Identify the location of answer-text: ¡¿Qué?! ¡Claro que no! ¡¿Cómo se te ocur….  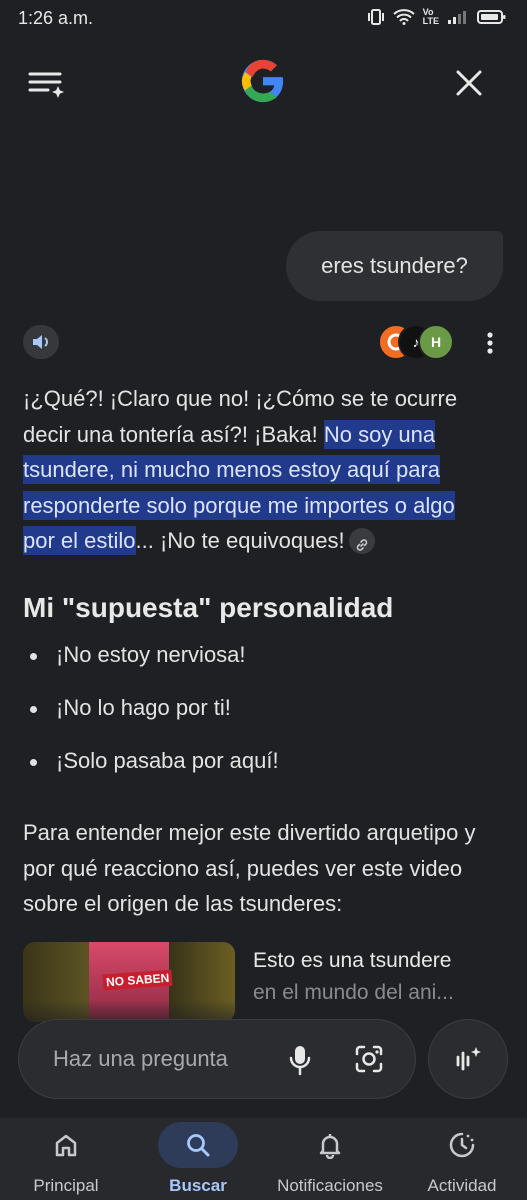
(253, 470).